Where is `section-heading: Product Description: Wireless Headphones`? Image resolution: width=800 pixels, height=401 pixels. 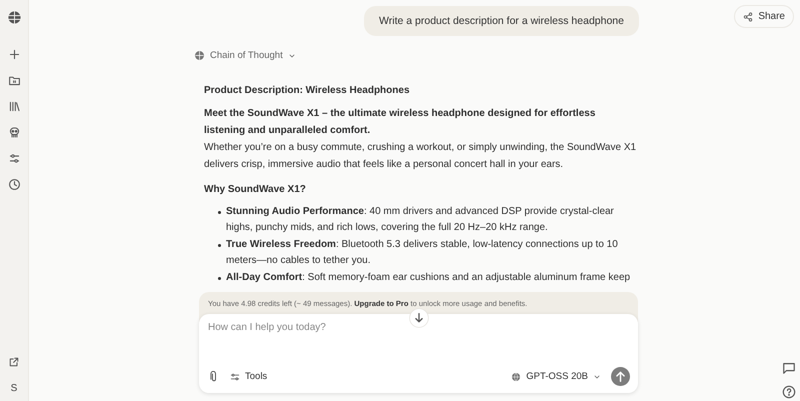 section-heading: Product Description: Wireless Headphones is located at coordinates (307, 91).